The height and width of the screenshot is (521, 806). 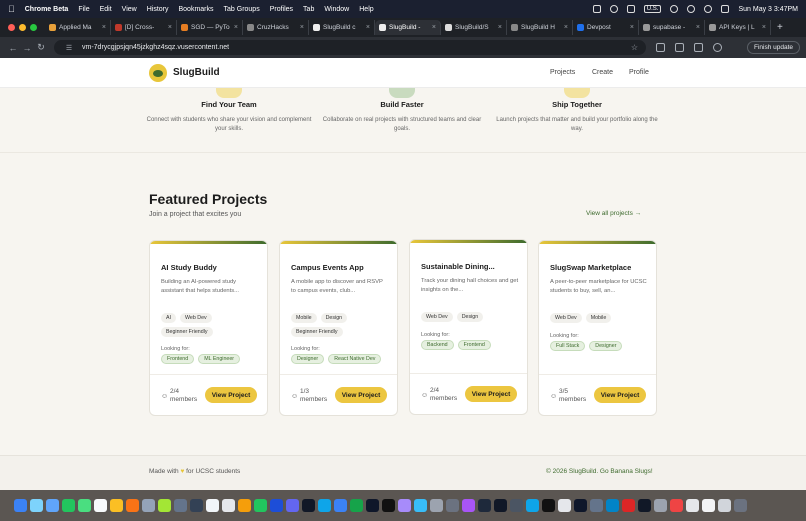 What do you see at coordinates (562, 72) in the screenshot?
I see `nav-projects: Projects` at bounding box center [562, 72].